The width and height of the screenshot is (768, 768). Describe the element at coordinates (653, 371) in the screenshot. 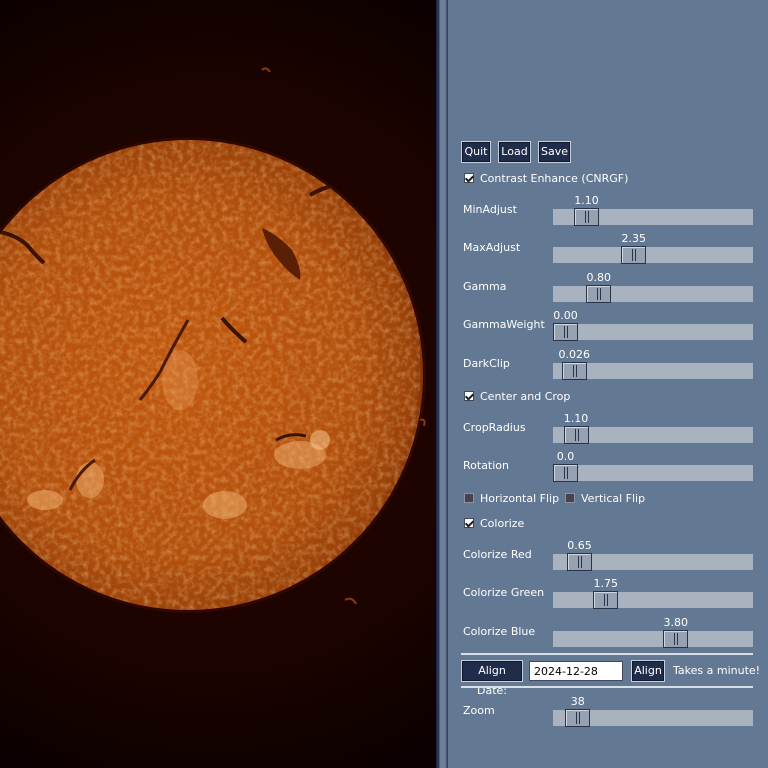

I see `dark-clip-track` at that location.